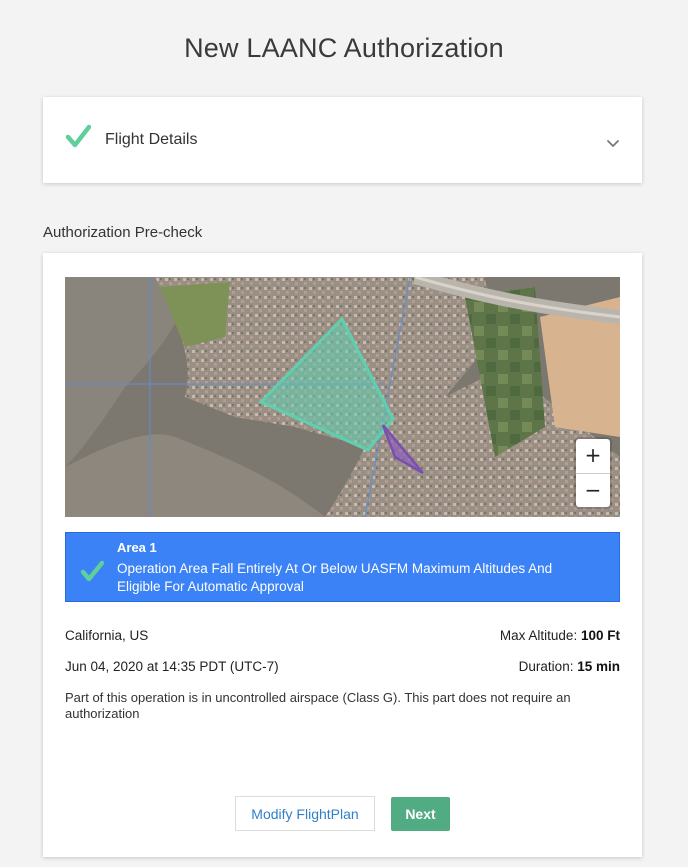 The height and width of the screenshot is (867, 688). I want to click on duration-value: 15 min, so click(598, 666).